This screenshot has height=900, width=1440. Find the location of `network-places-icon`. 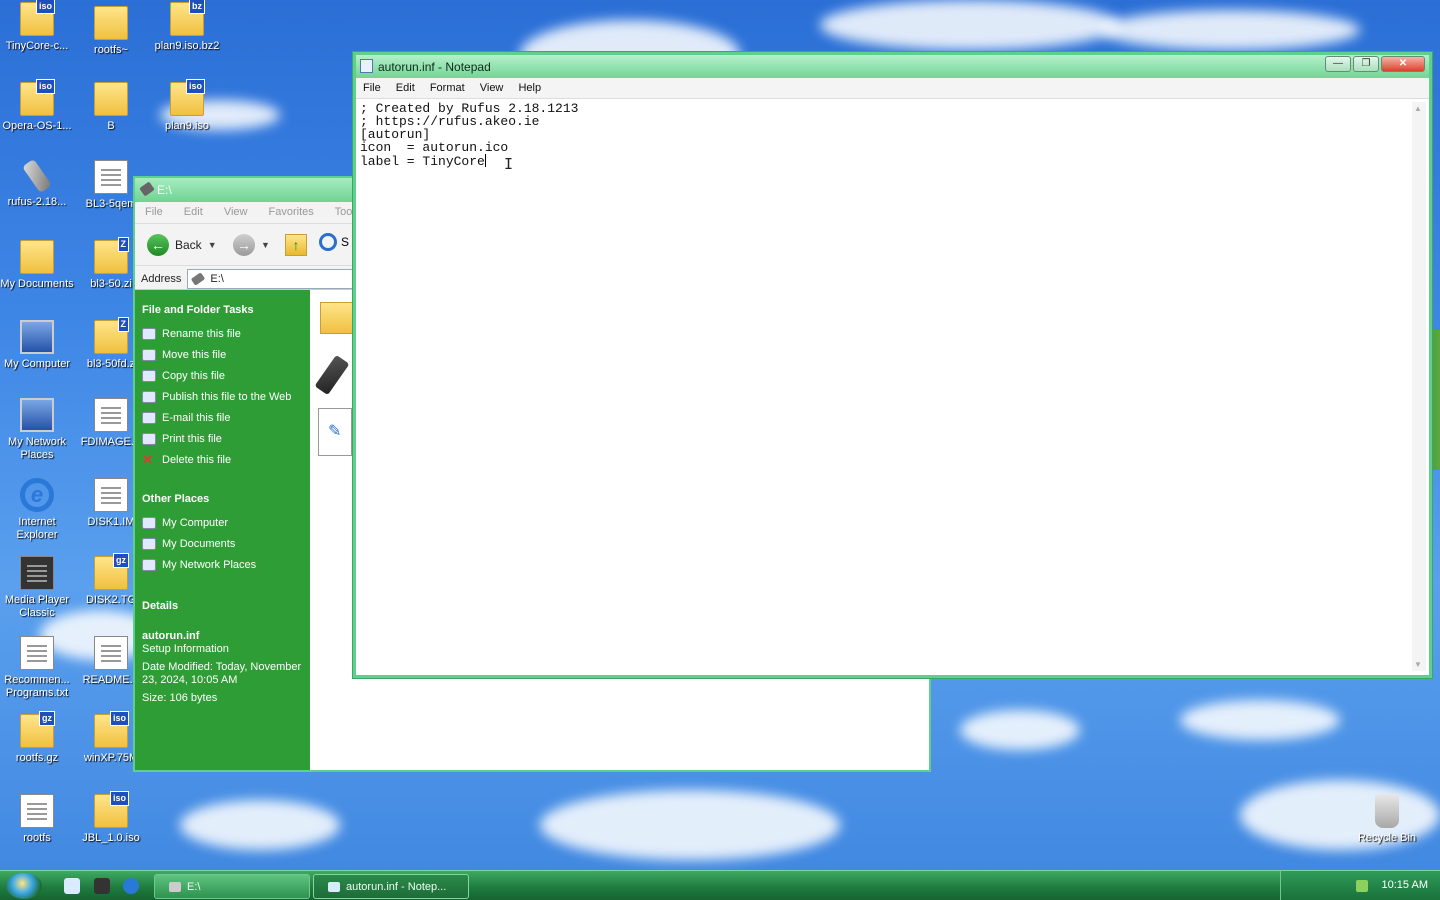

network-places-icon is located at coordinates (149, 565).